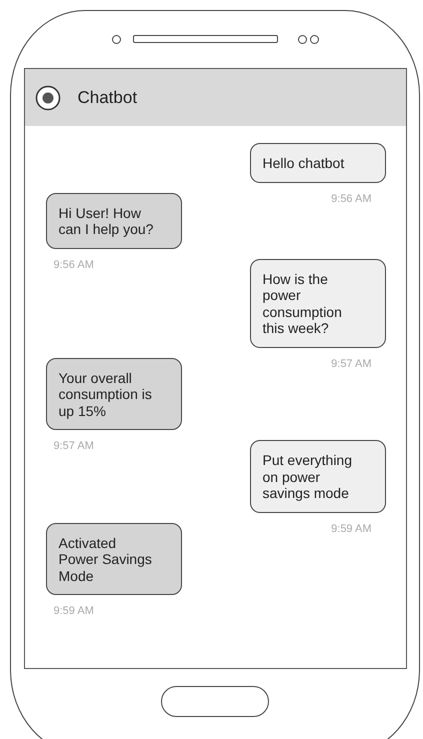 This screenshot has width=423, height=739. Describe the element at coordinates (318, 303) in the screenshot. I see `message-bubble: How is the power consumption this week?` at that location.